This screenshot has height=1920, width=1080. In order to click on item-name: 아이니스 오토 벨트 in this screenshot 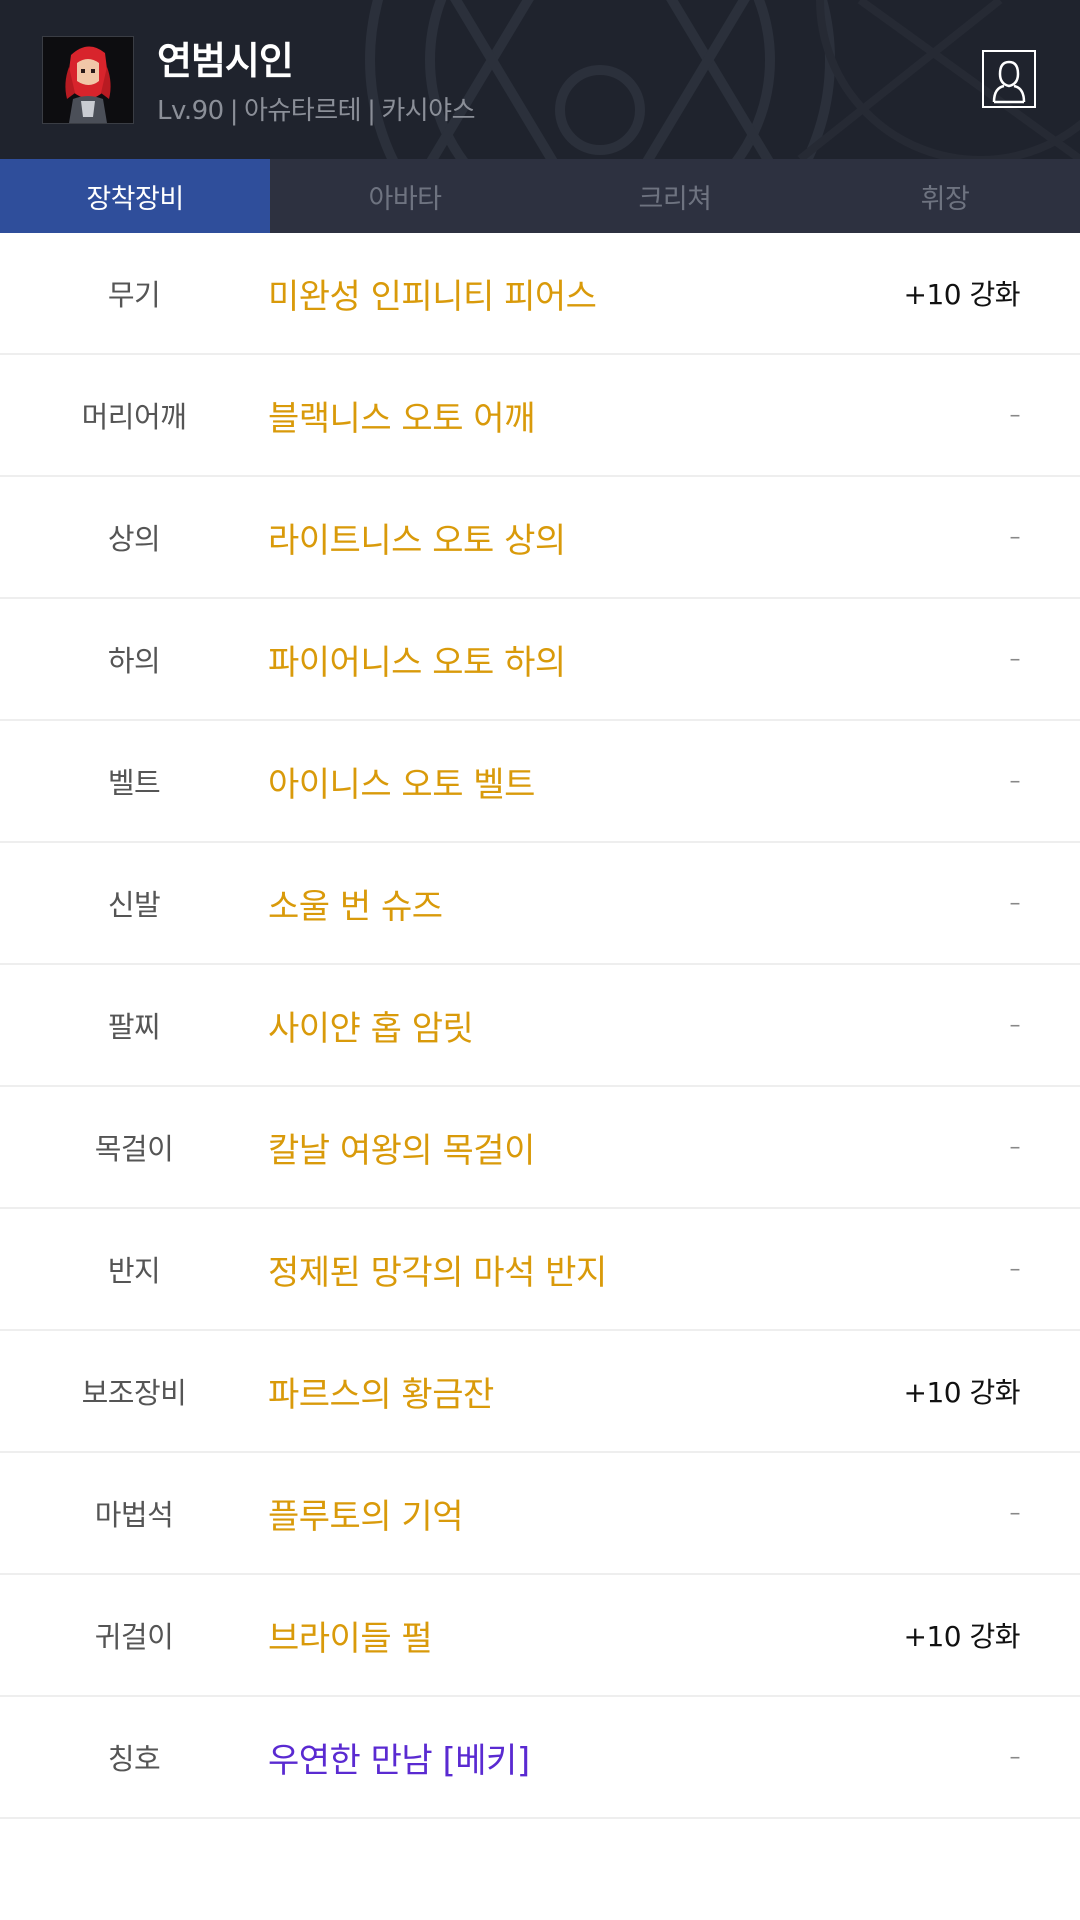, I will do `click(674, 781)`.